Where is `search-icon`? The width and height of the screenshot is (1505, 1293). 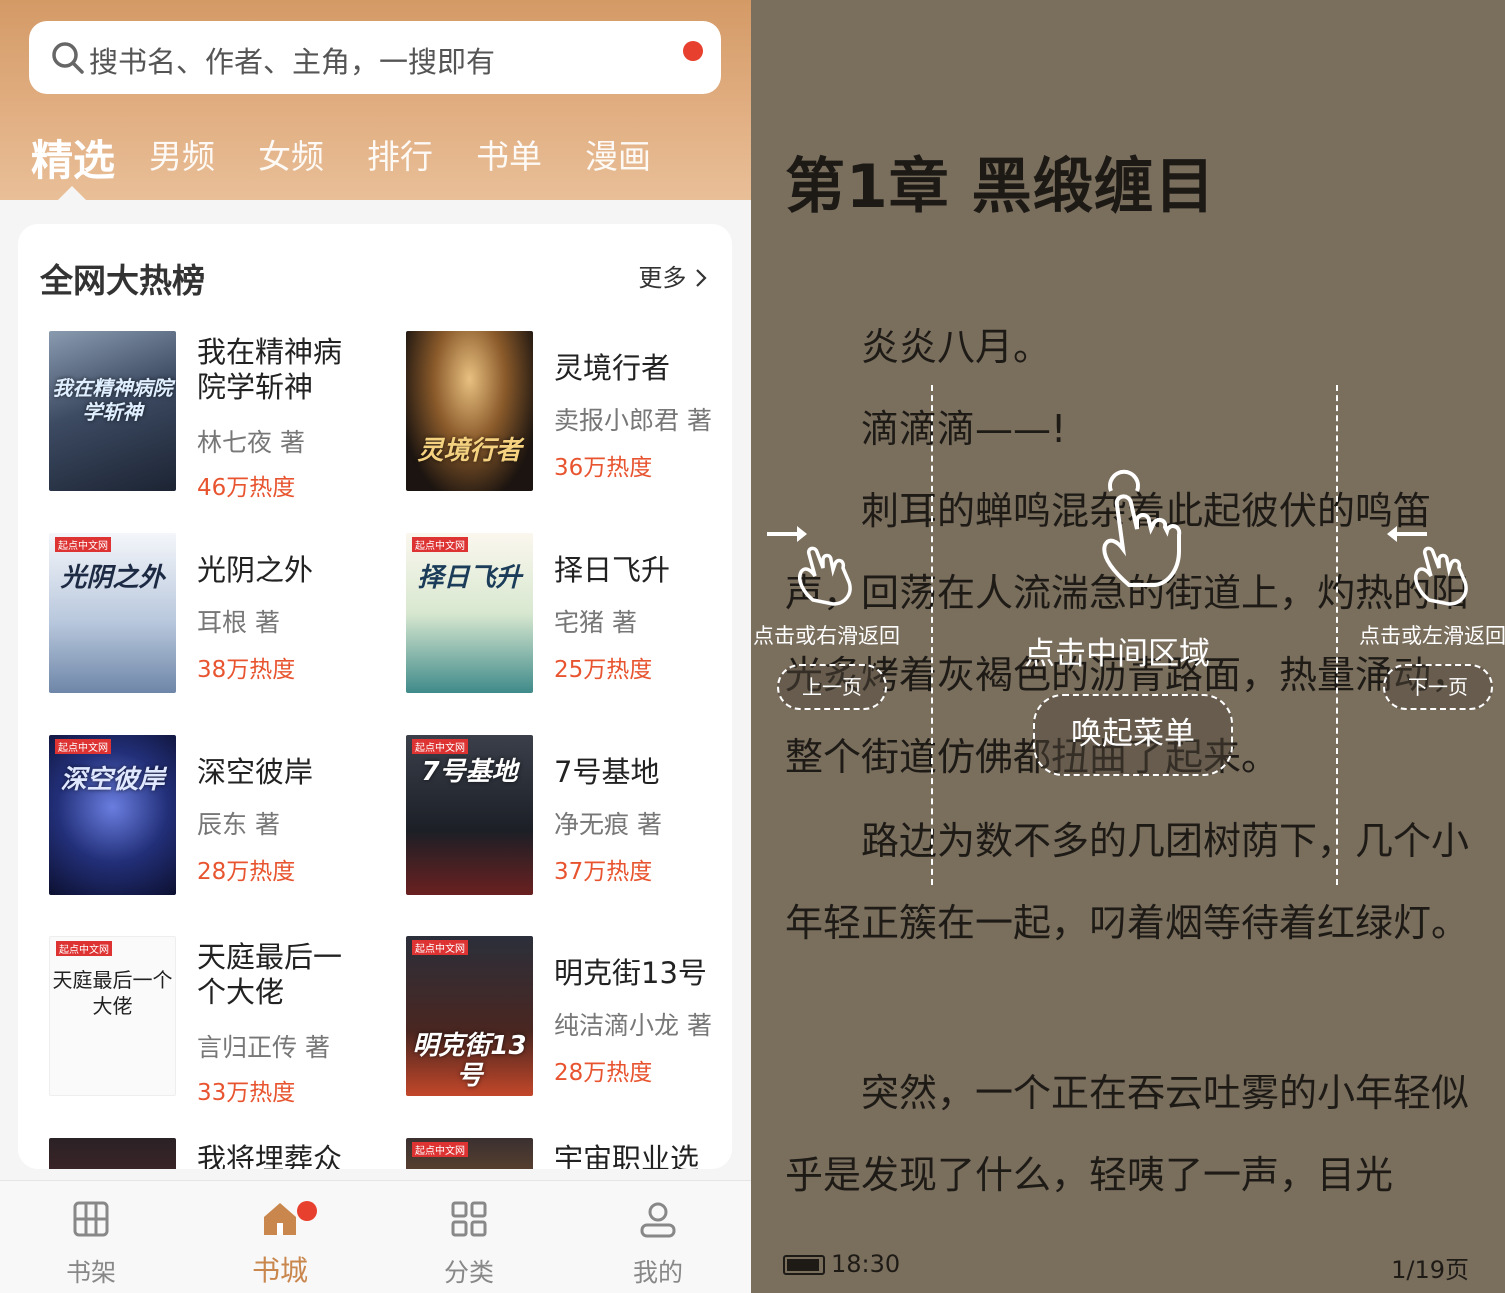
search-icon is located at coordinates (68, 58).